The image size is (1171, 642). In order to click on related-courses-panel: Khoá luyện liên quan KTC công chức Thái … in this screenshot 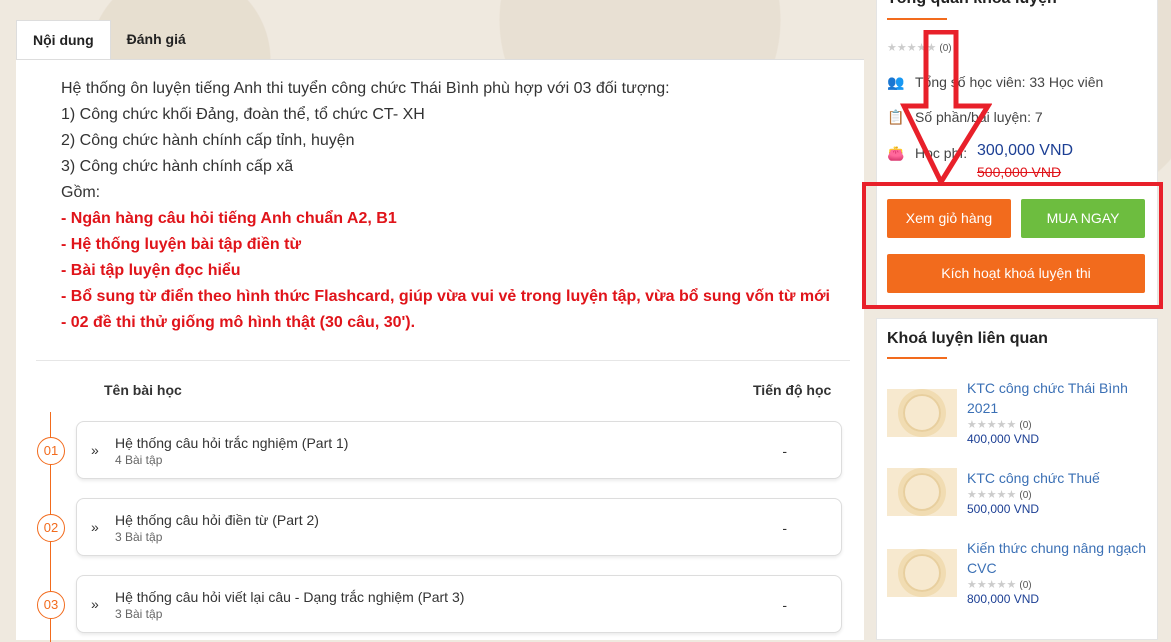, I will do `click(1017, 479)`.